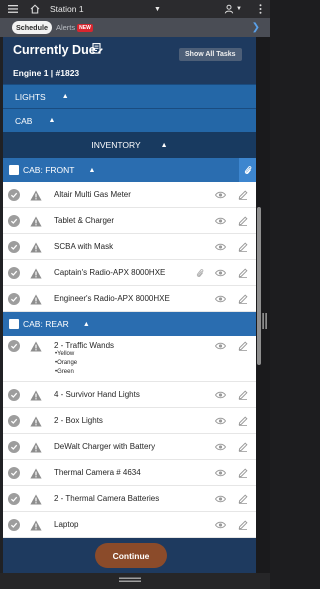 Image resolution: width=320 pixels, height=589 pixels. I want to click on hamburger-icon, so click(13, 9).